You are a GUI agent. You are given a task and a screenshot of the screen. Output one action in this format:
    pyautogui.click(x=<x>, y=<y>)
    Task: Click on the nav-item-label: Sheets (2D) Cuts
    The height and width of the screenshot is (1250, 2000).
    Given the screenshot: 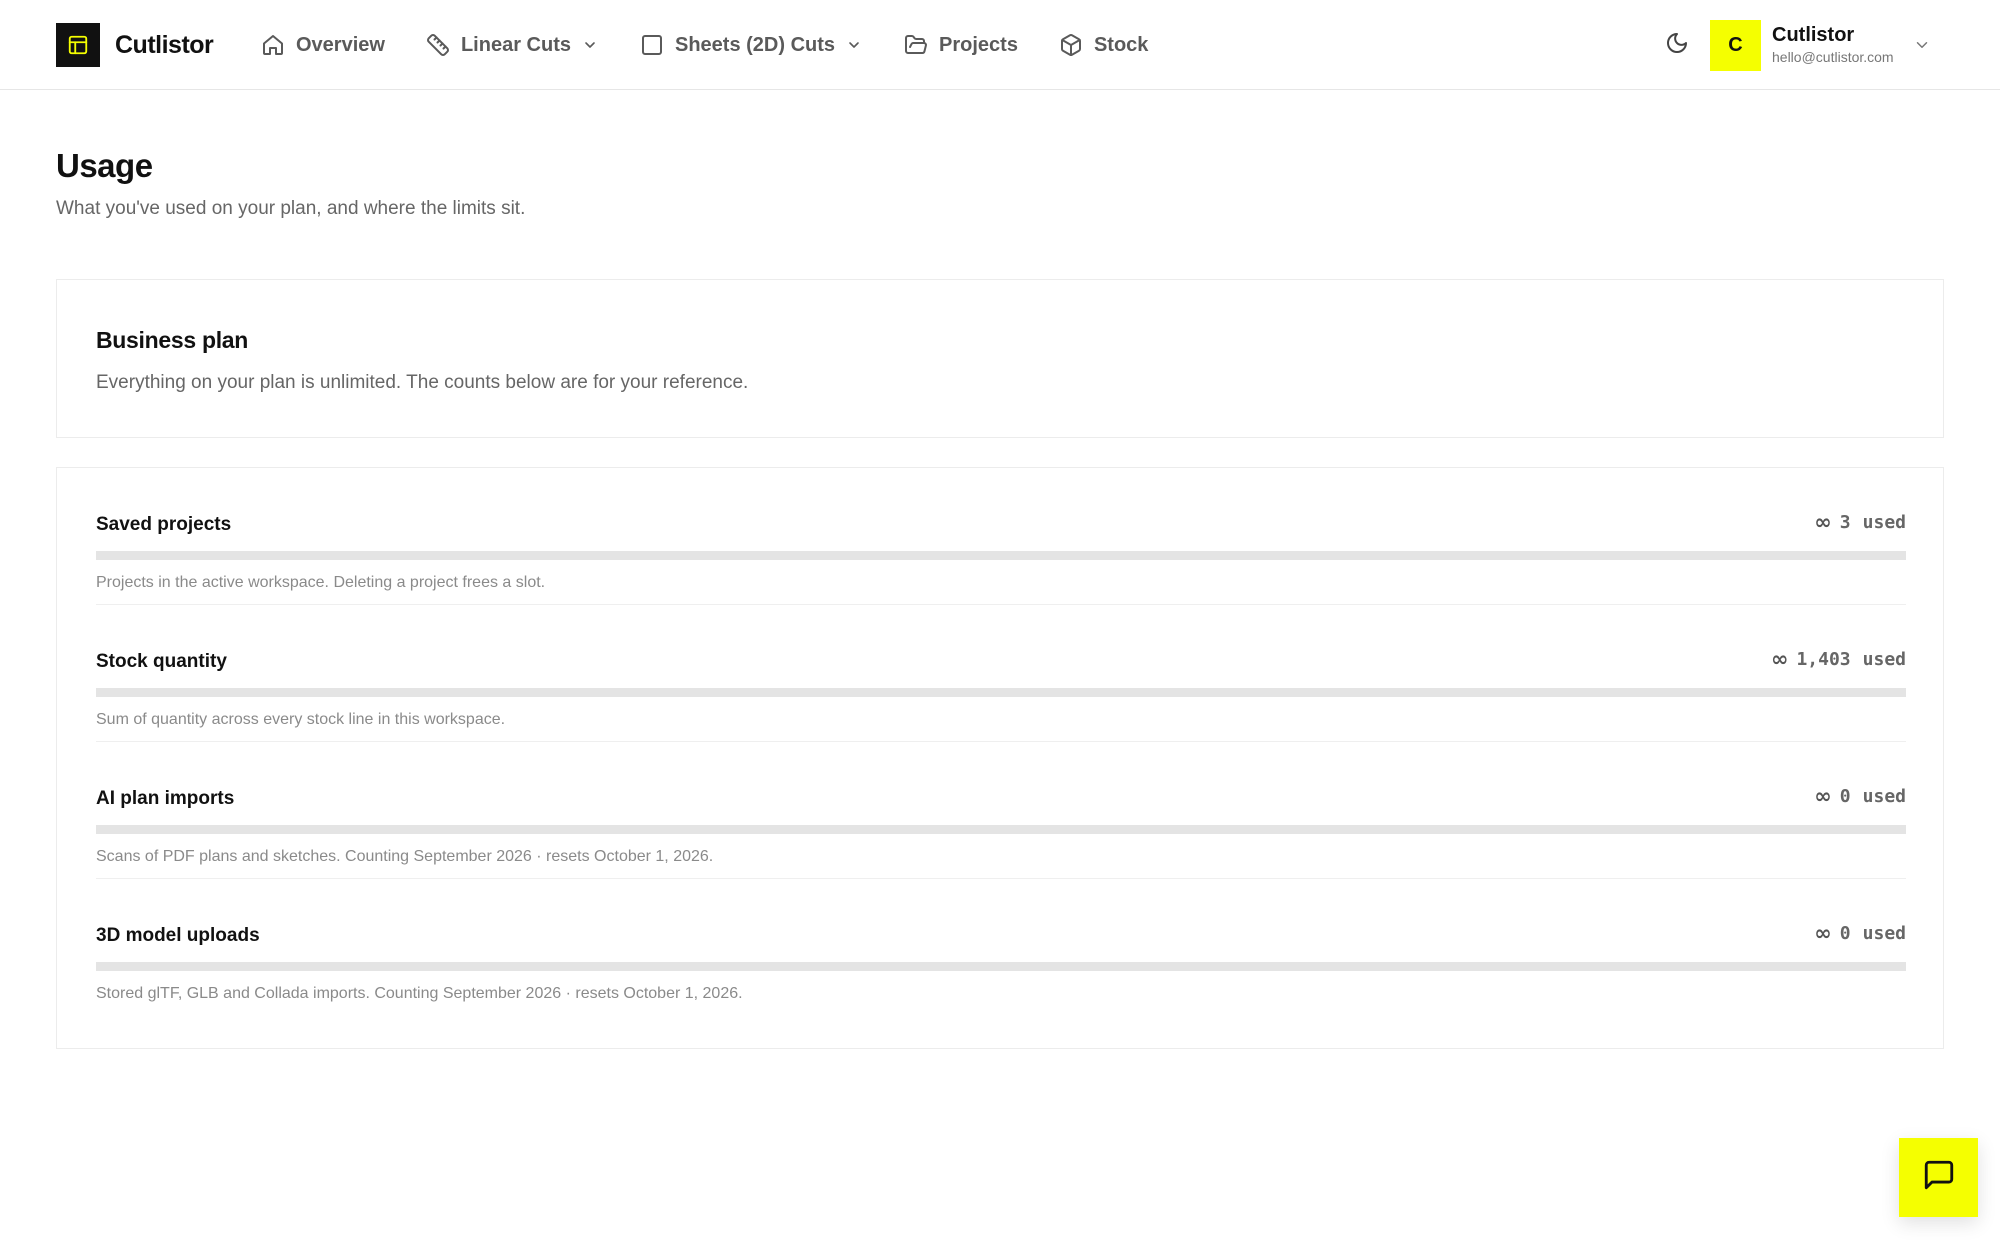 What is the action you would take?
    pyautogui.click(x=755, y=44)
    